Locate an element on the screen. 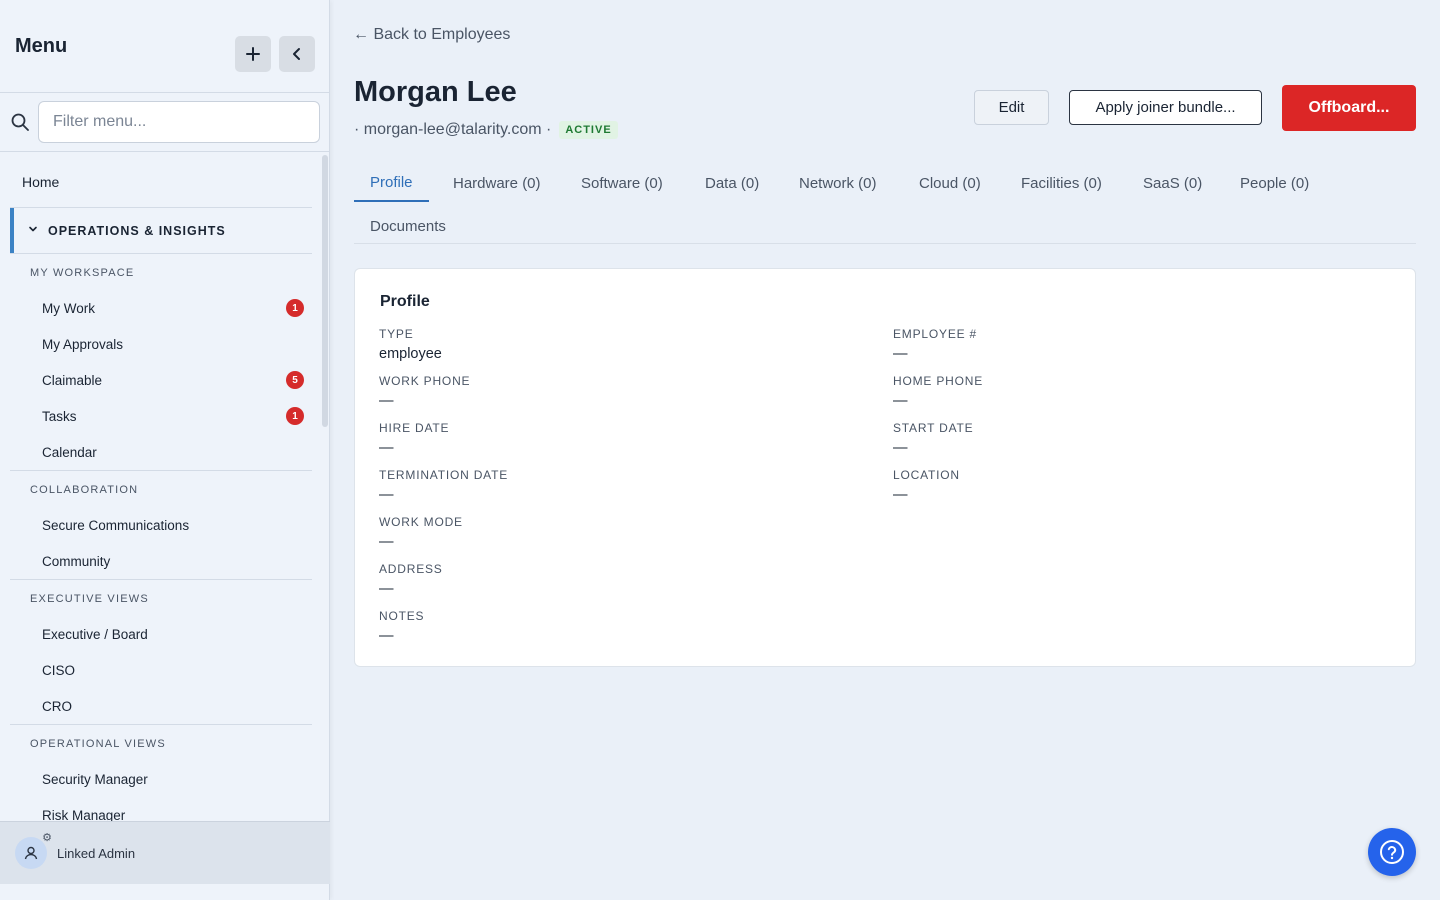  field-start-date: START DATE — is located at coordinates (933, 438).